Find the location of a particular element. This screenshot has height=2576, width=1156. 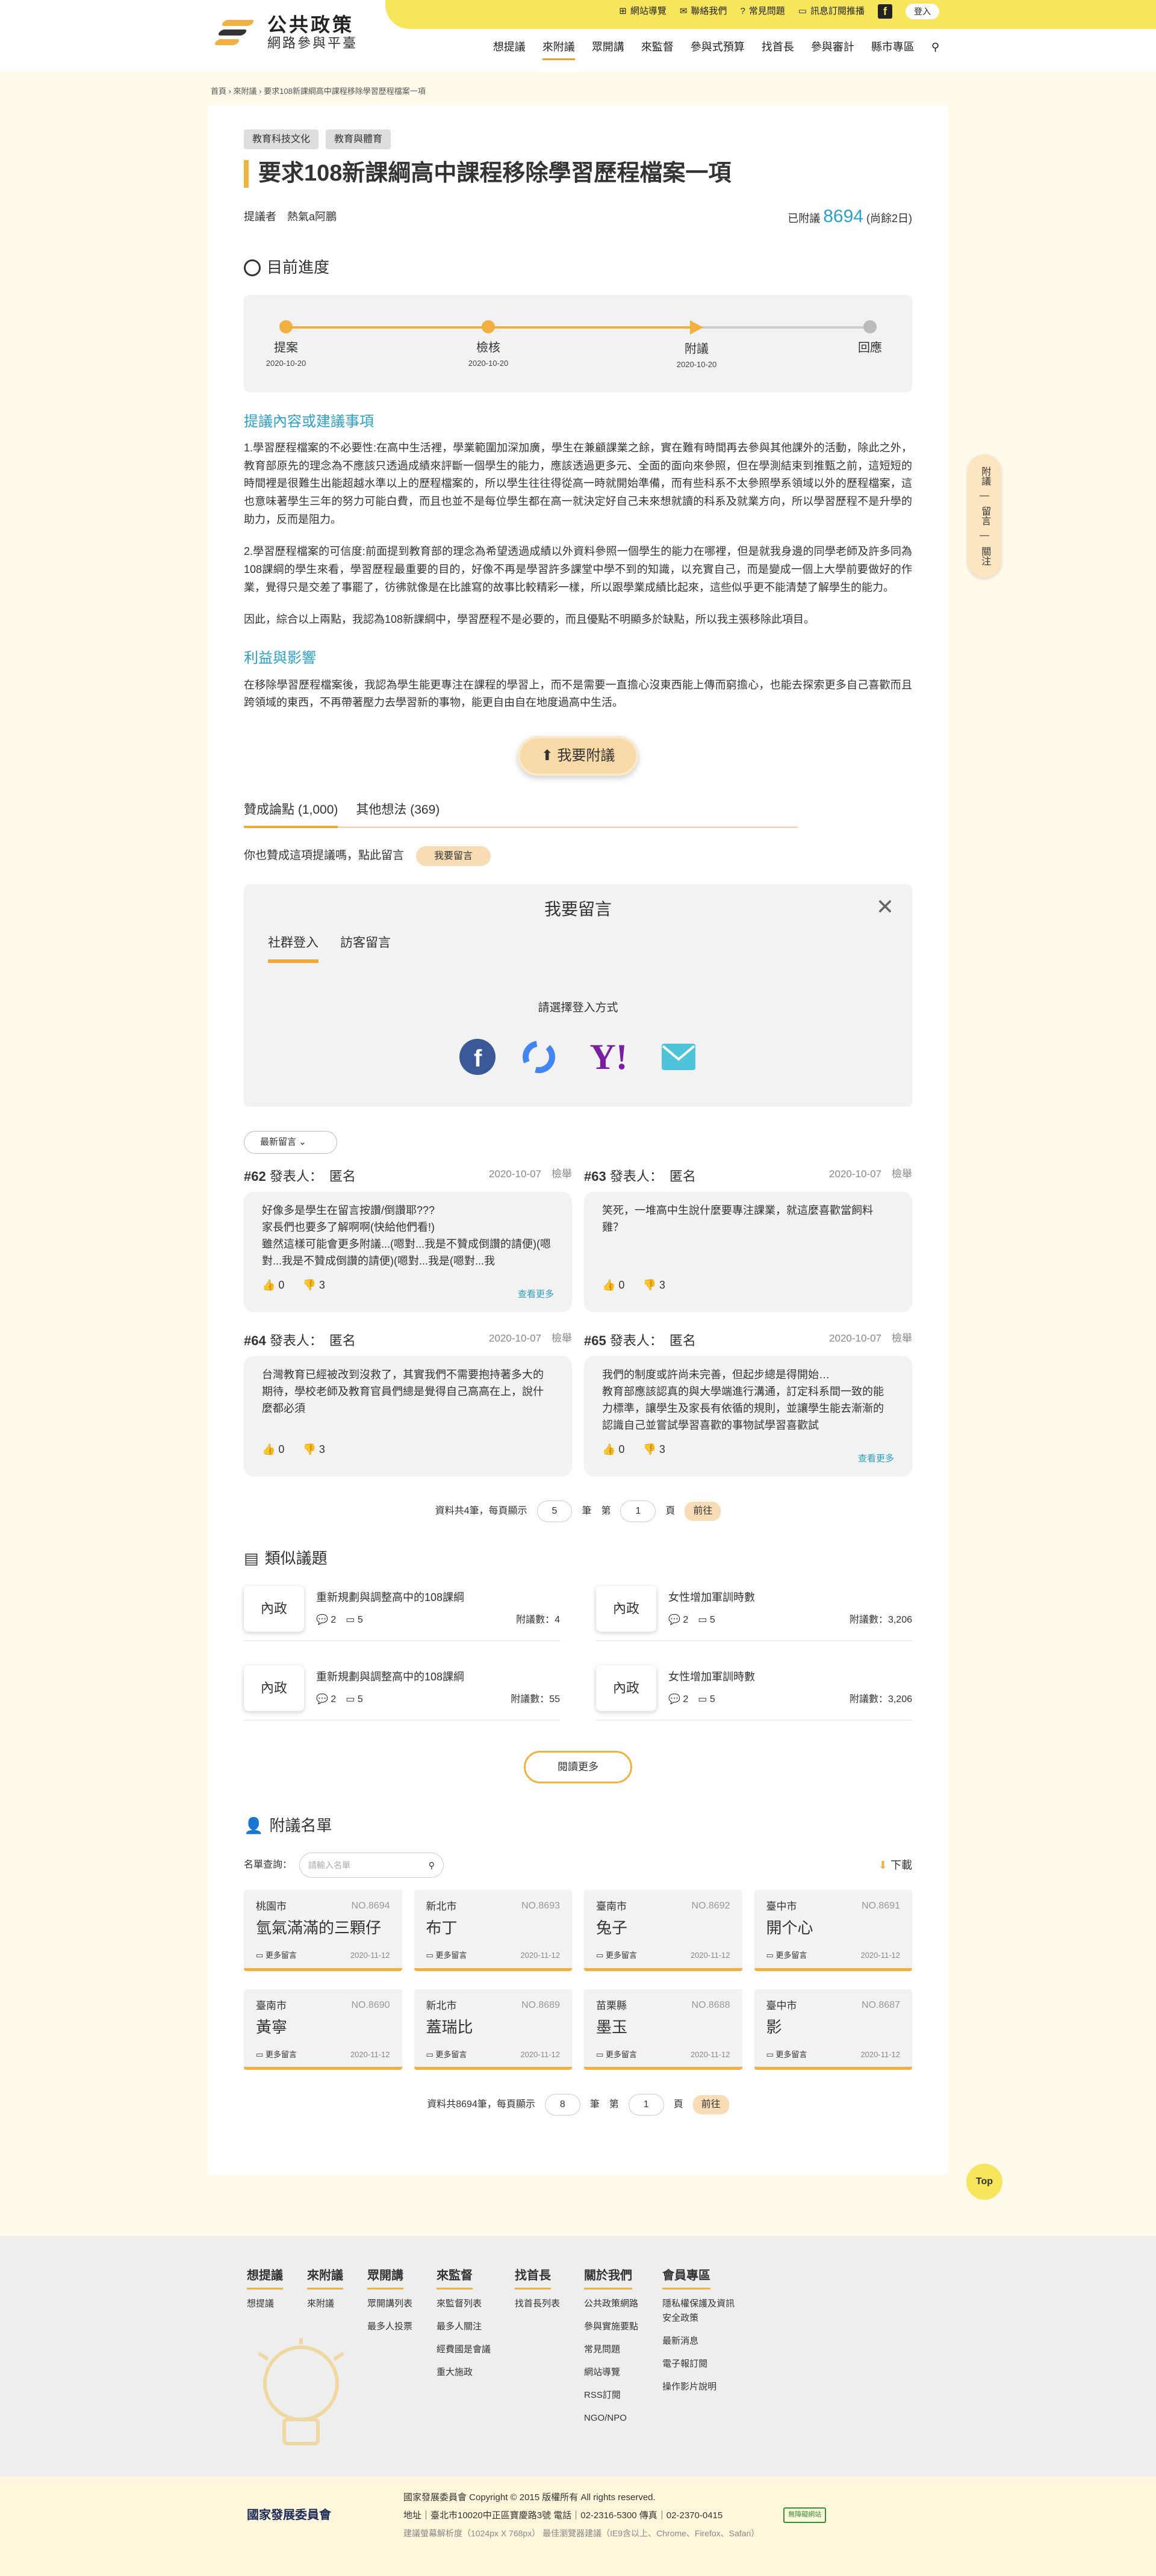

similar-item: 內政 重新規劃與調整高中的108課綱 💬 2 ▭ 5 附議數：4 is located at coordinates (402, 1613).